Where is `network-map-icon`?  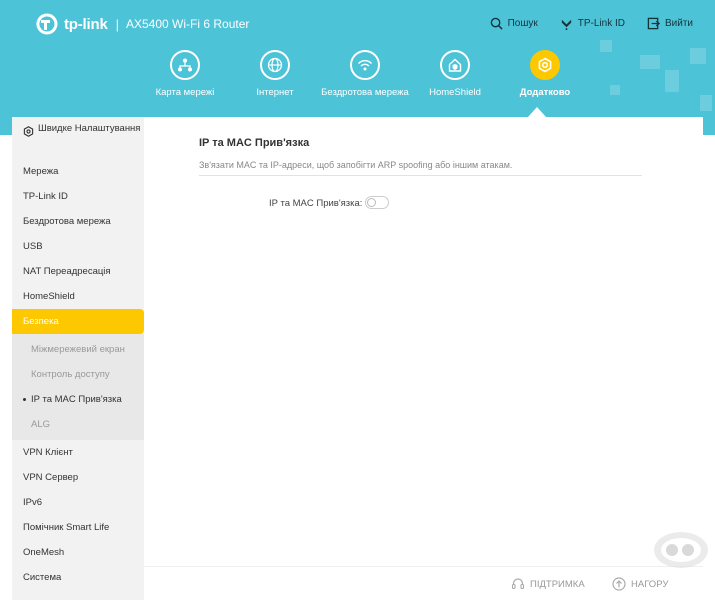
network-map-icon is located at coordinates (185, 65).